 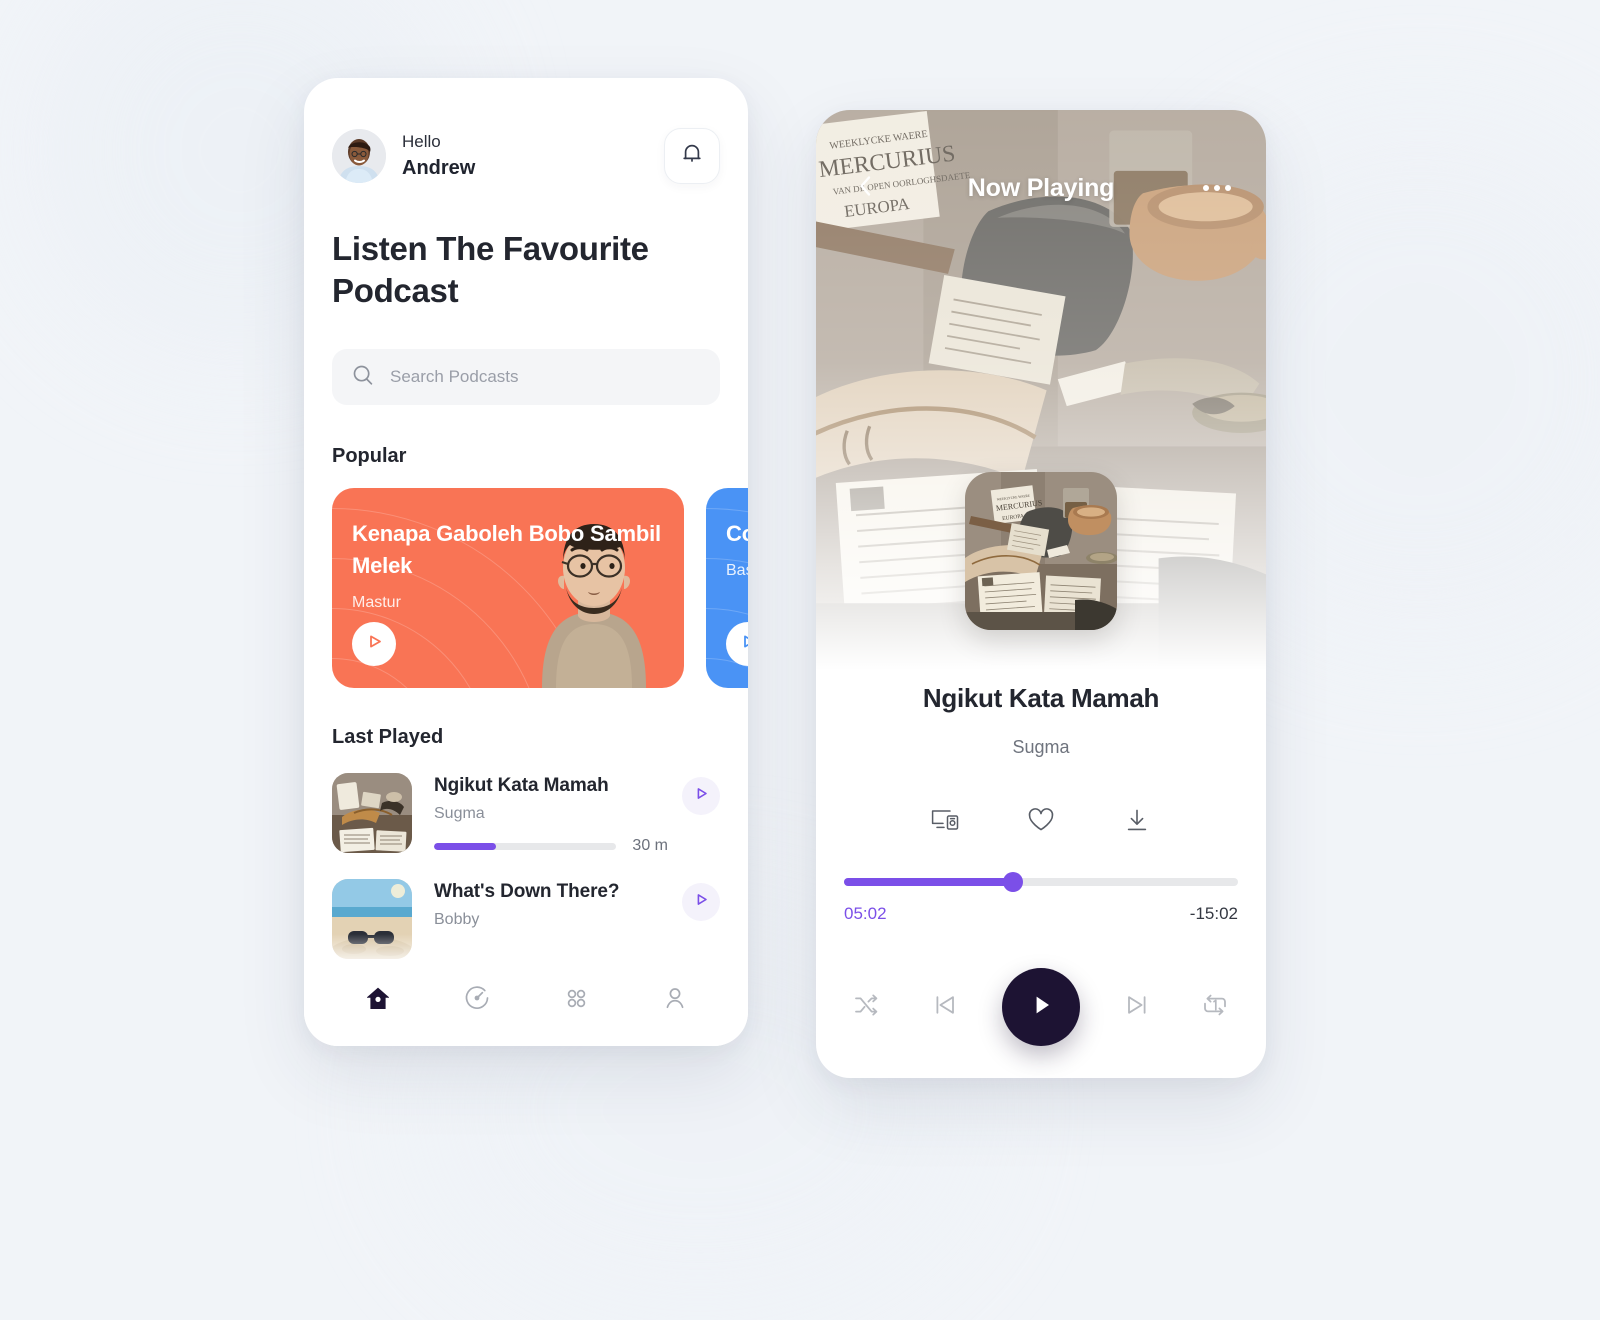 I want to click on disc-clock-icon, so click(x=477, y=1000).